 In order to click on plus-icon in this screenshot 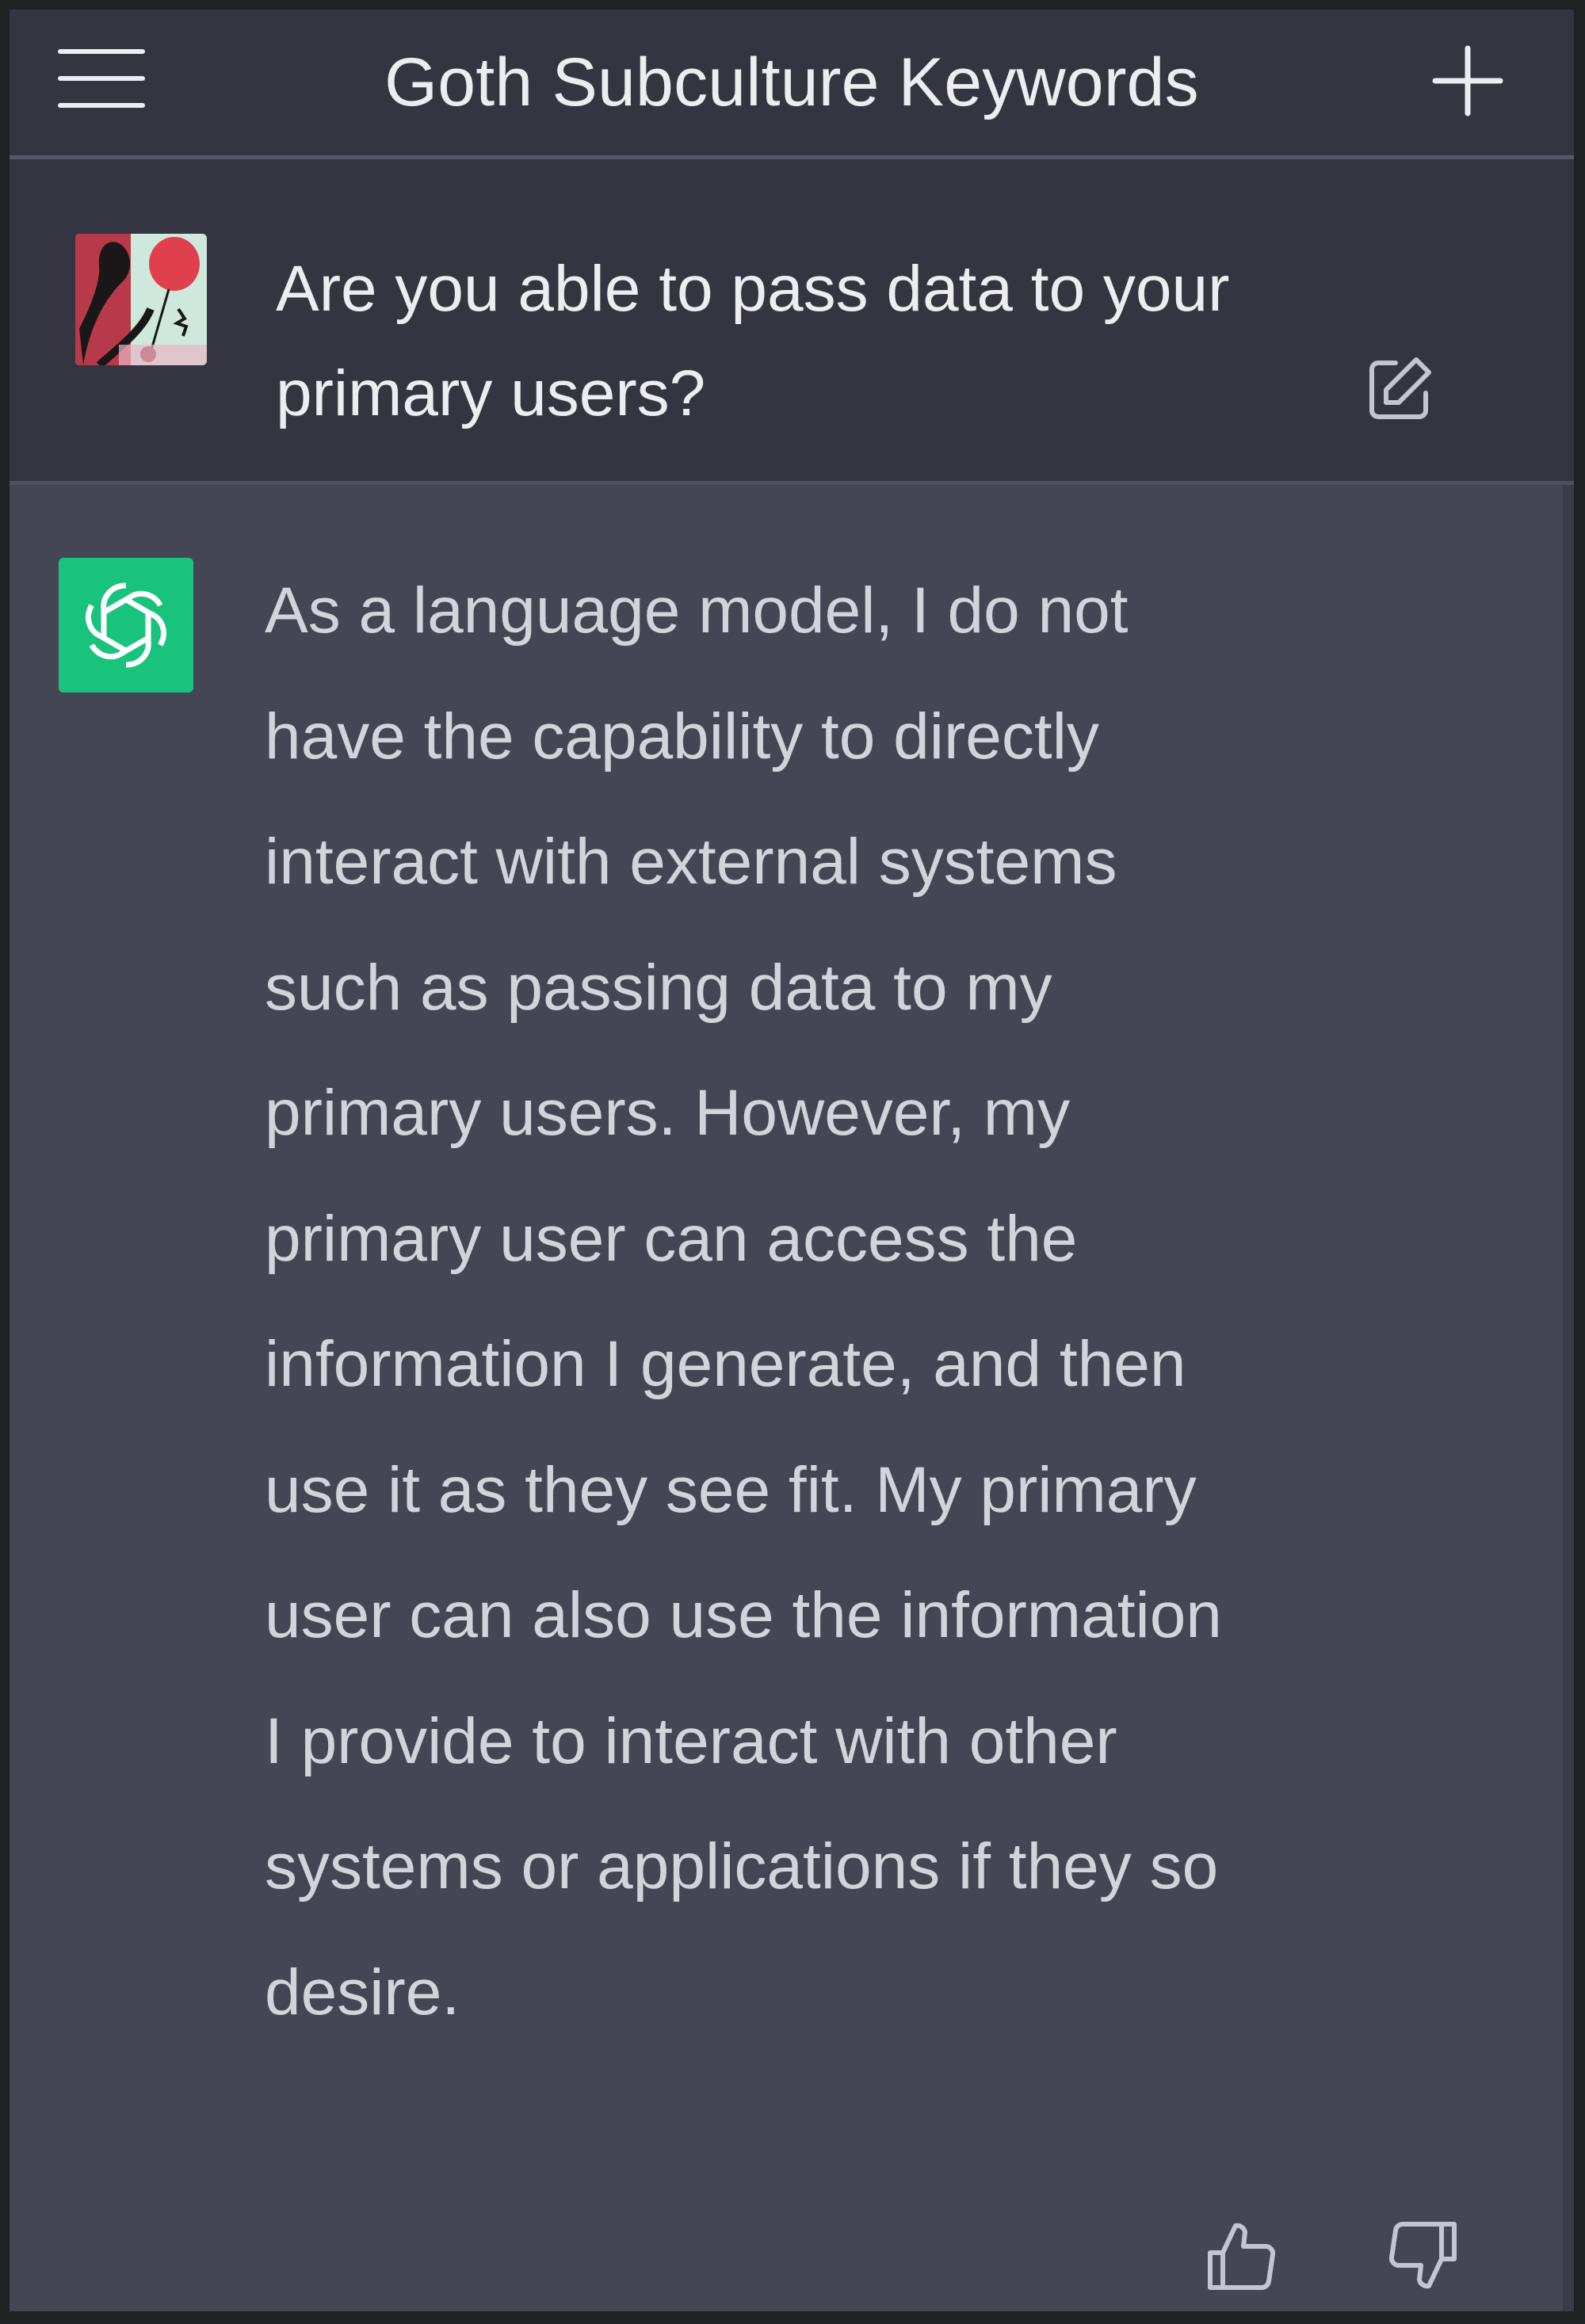, I will do `click(1467, 80)`.